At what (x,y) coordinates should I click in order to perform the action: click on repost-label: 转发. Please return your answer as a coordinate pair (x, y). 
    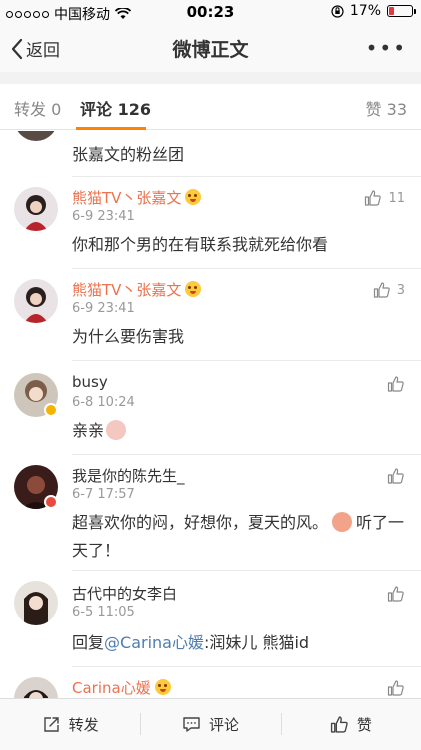
    Looking at the image, I should click on (83, 725).